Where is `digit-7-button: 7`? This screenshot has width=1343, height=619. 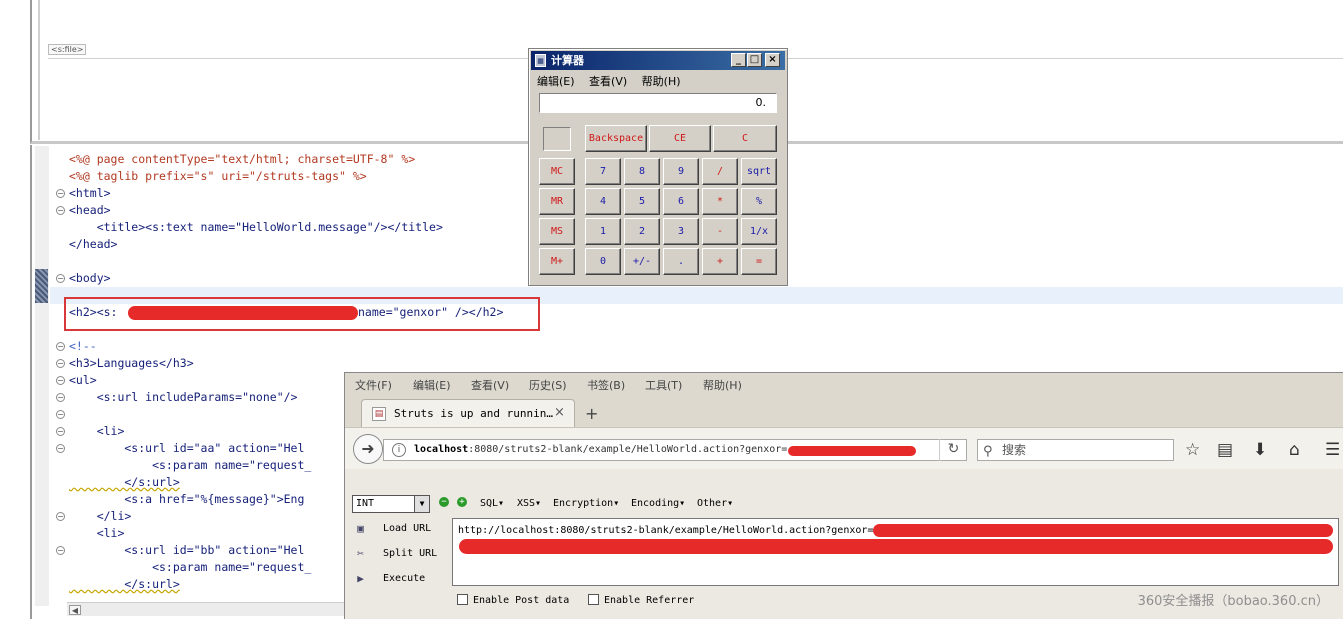
digit-7-button: 7 is located at coordinates (603, 171).